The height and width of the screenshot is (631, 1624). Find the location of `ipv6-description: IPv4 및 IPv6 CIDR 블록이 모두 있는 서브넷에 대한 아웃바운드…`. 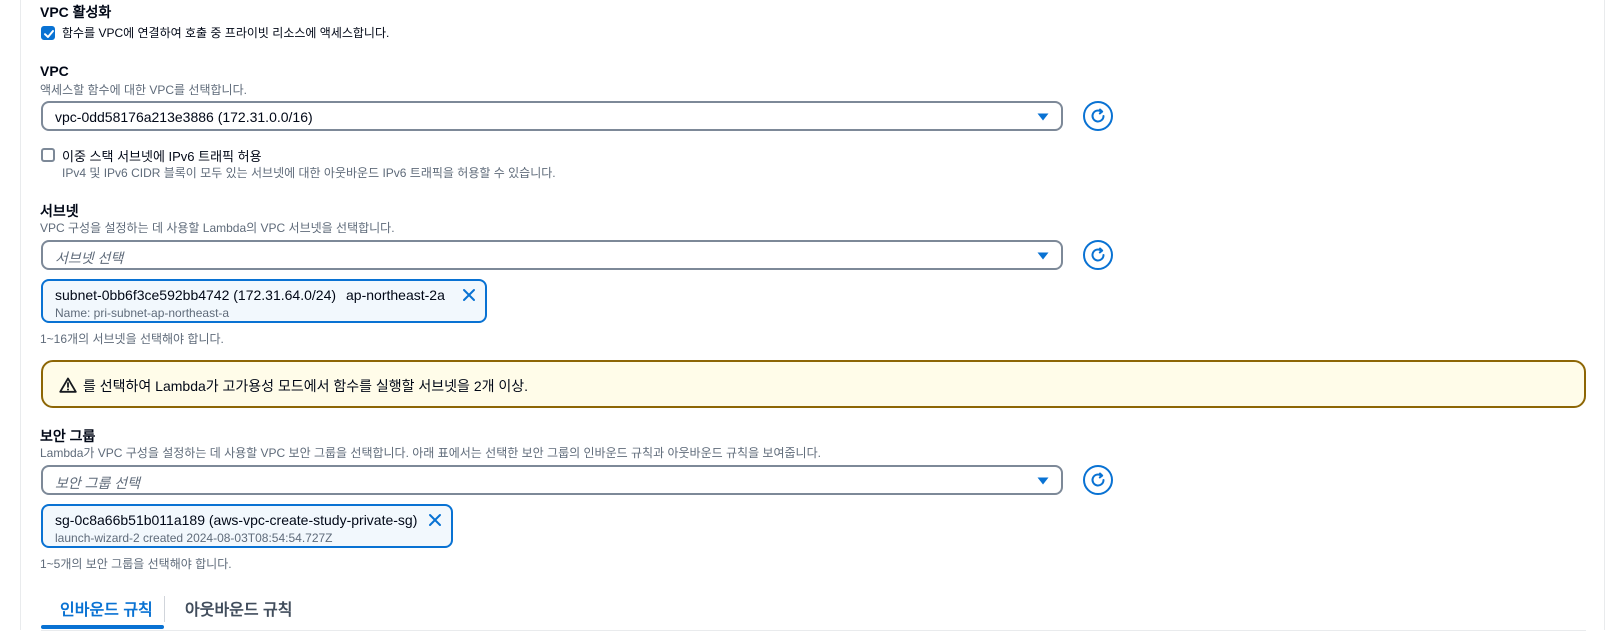

ipv6-description: IPv4 및 IPv6 CIDR 블록이 모두 있는 서브넷에 대한 아웃바운드… is located at coordinates (309, 173).